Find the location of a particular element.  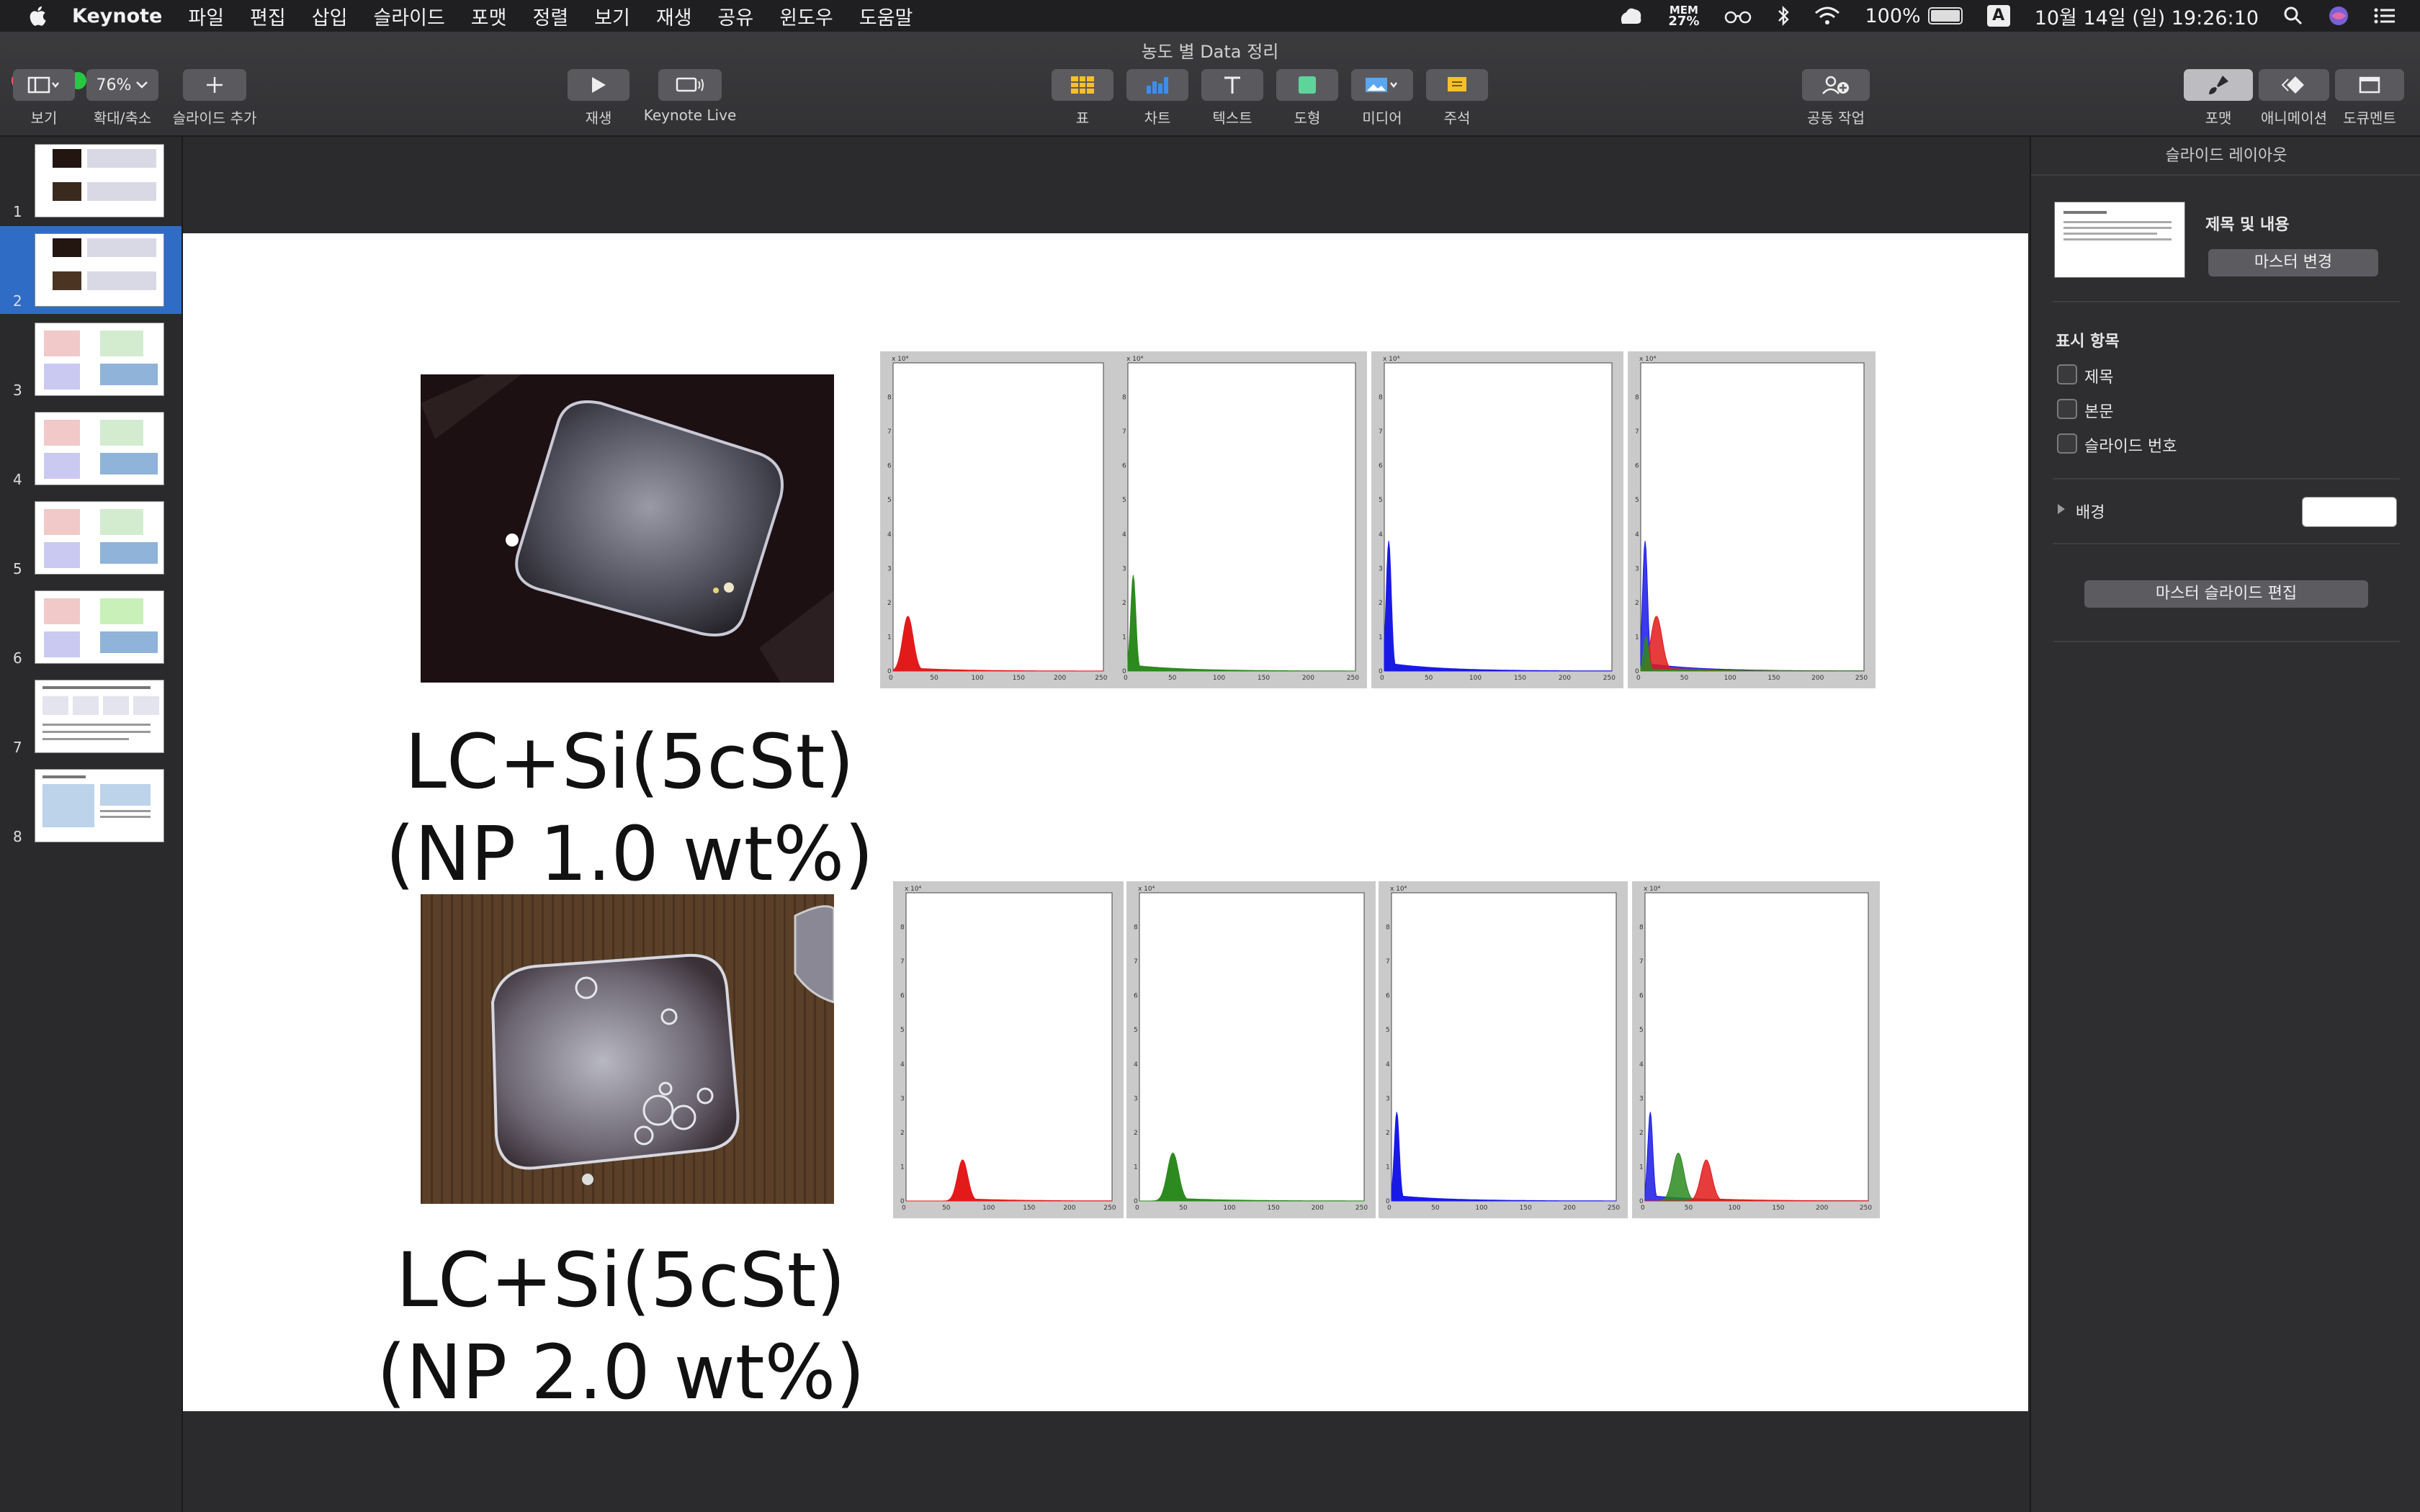

caption-np-1-0: LC+Si(5cSt) (NP 1.0 wt%) is located at coordinates (629, 808).